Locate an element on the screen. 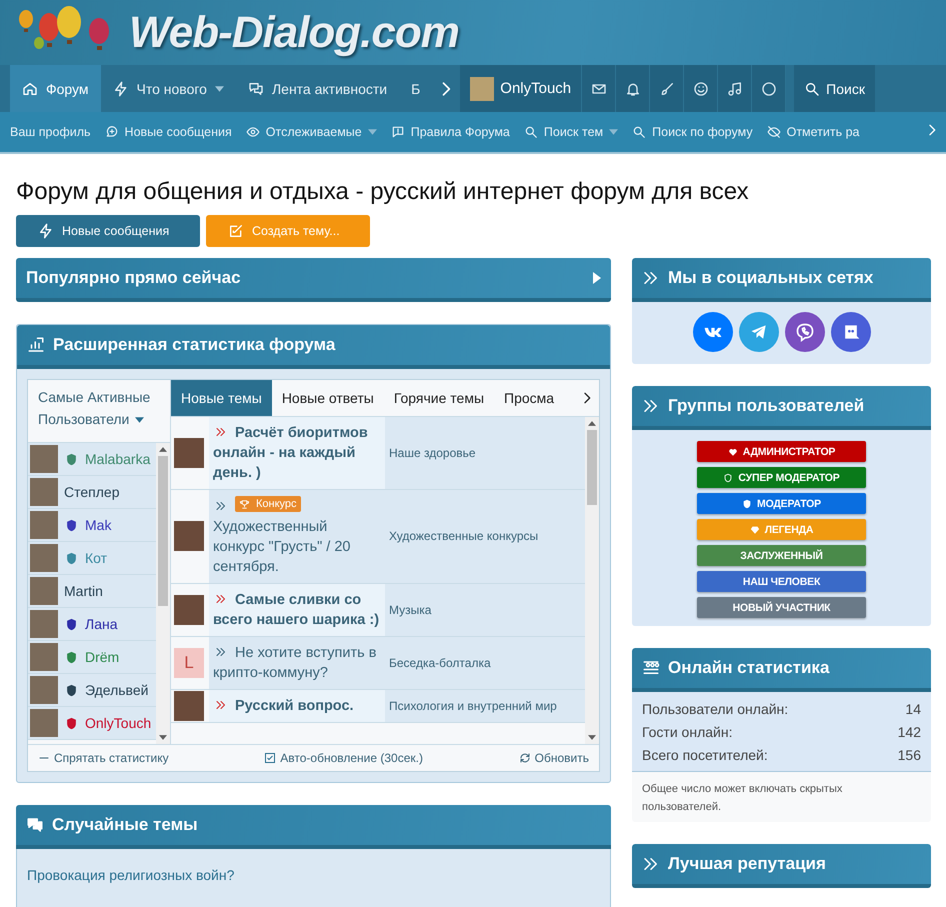 This screenshot has height=907, width=946. group-badge: НАШ ЧЕЛОВЕК is located at coordinates (781, 581).